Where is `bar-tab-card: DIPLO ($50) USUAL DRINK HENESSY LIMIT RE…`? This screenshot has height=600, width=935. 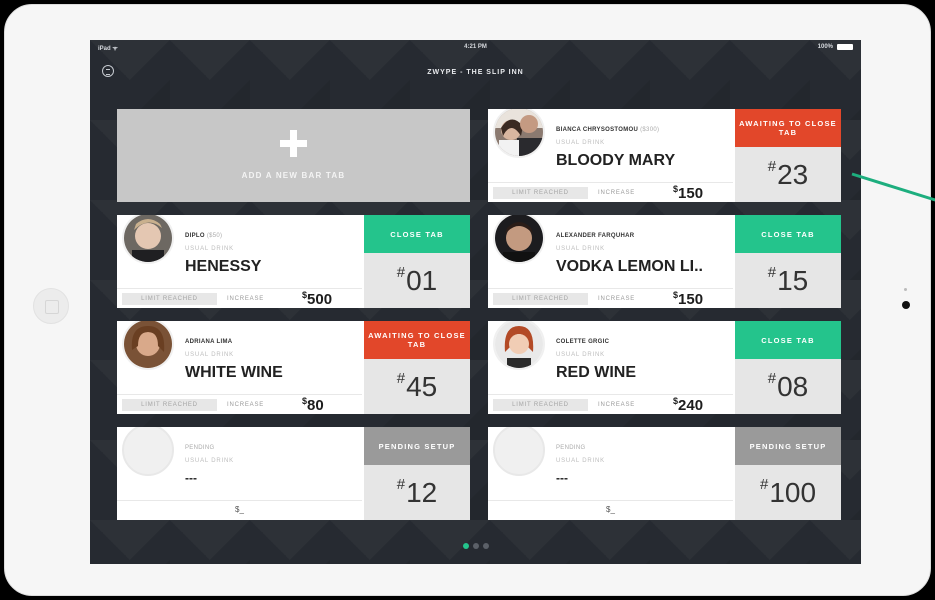
bar-tab-card: DIPLO ($50) USUAL DRINK HENESSY LIMIT RE… is located at coordinates (293, 261).